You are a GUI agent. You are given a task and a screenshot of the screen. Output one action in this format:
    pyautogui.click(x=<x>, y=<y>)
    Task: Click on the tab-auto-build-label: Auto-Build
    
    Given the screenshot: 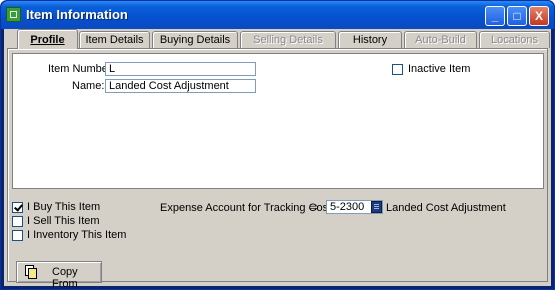 What is the action you would take?
    pyautogui.click(x=440, y=40)
    